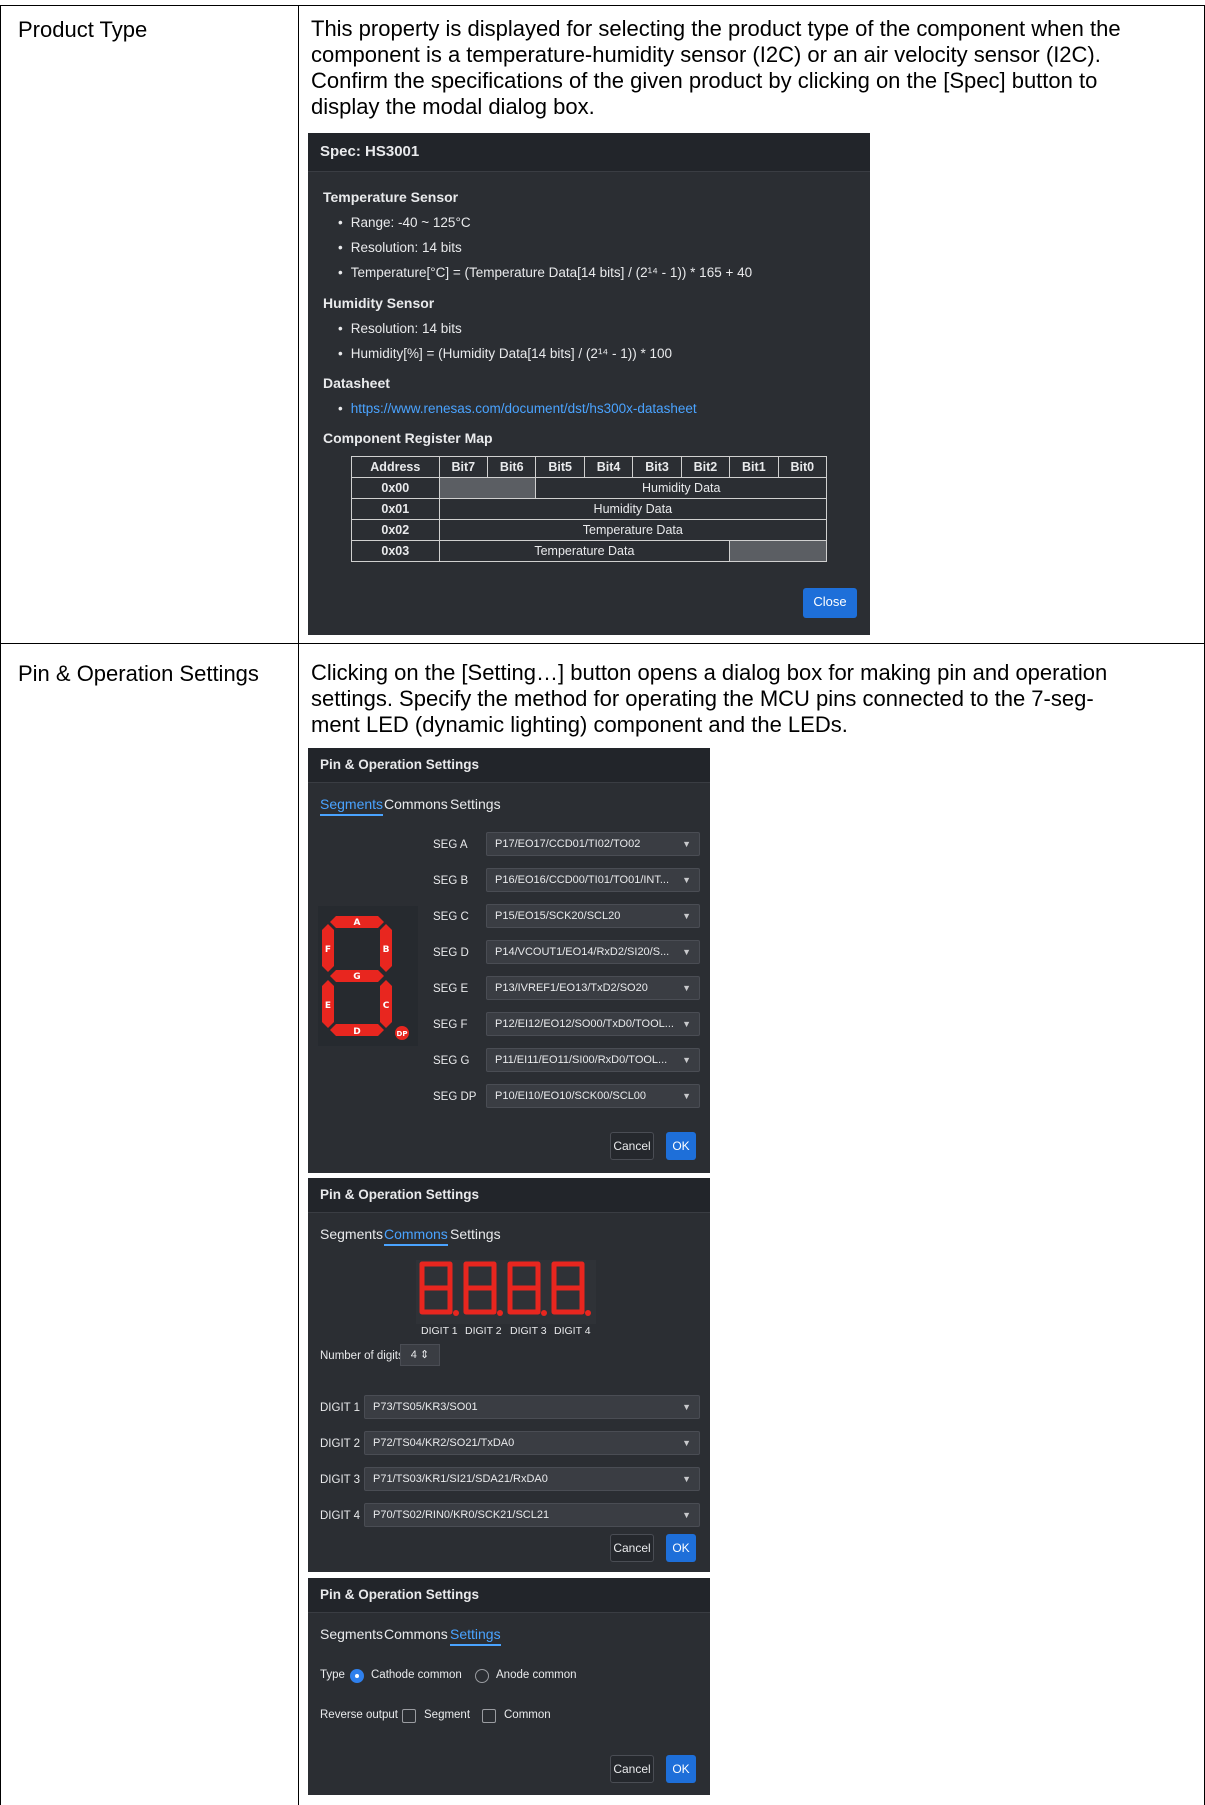 This screenshot has width=1205, height=1805. What do you see at coordinates (509, 1195) in the screenshot?
I see `dialog-title: Pin & Operation Settings` at bounding box center [509, 1195].